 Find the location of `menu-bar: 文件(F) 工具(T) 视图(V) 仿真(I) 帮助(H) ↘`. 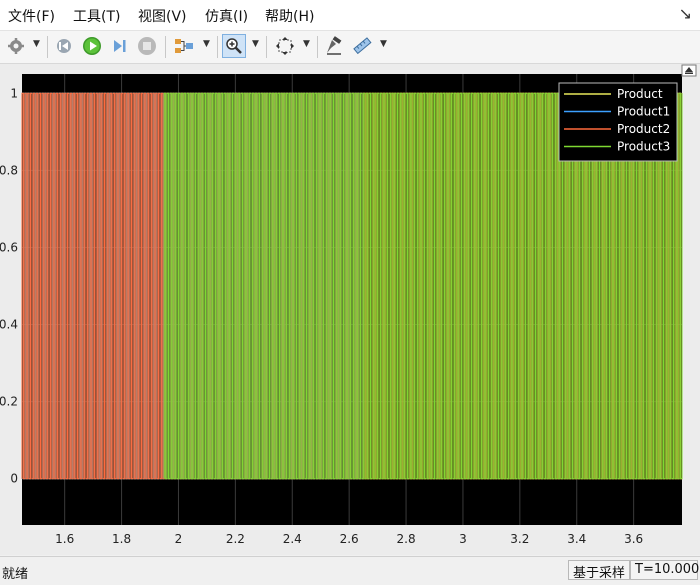

menu-bar: 文件(F) 工具(T) 视图(V) 仿真(I) 帮助(H) ↘ is located at coordinates (350, 15).